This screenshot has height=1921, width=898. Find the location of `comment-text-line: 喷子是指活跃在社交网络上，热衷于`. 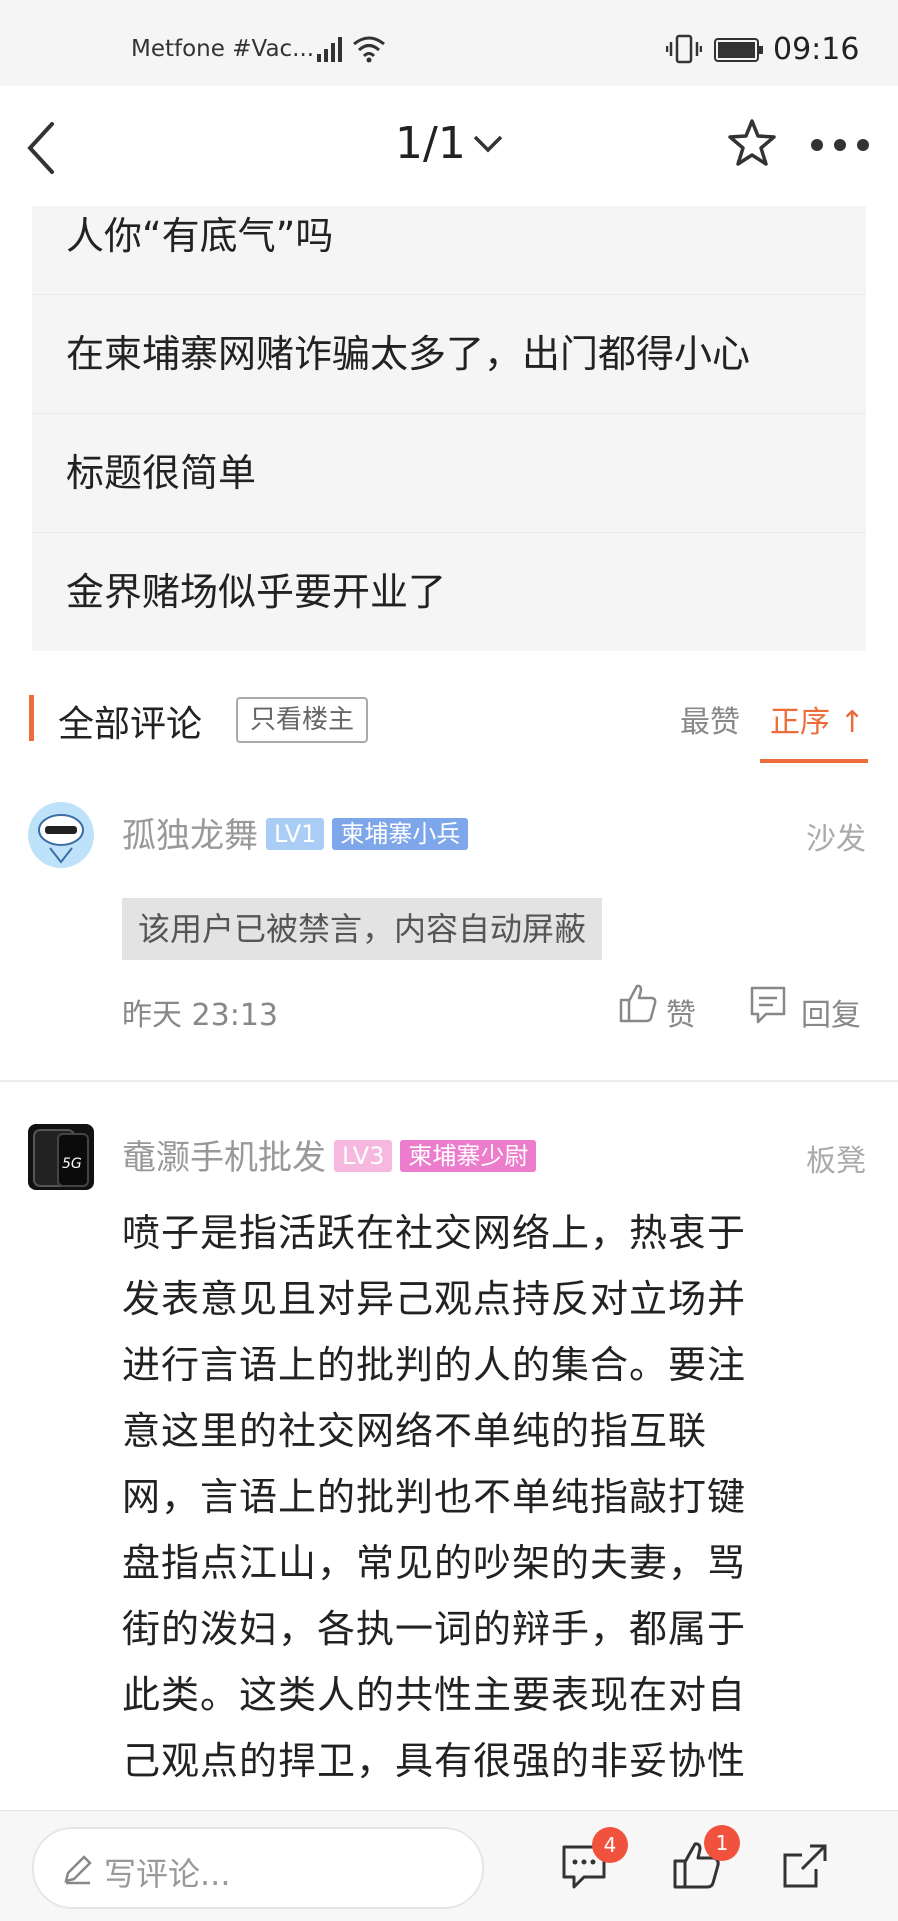

comment-text-line: 喷子是指活跃在社交网络上，热衷于 is located at coordinates (434, 1233).